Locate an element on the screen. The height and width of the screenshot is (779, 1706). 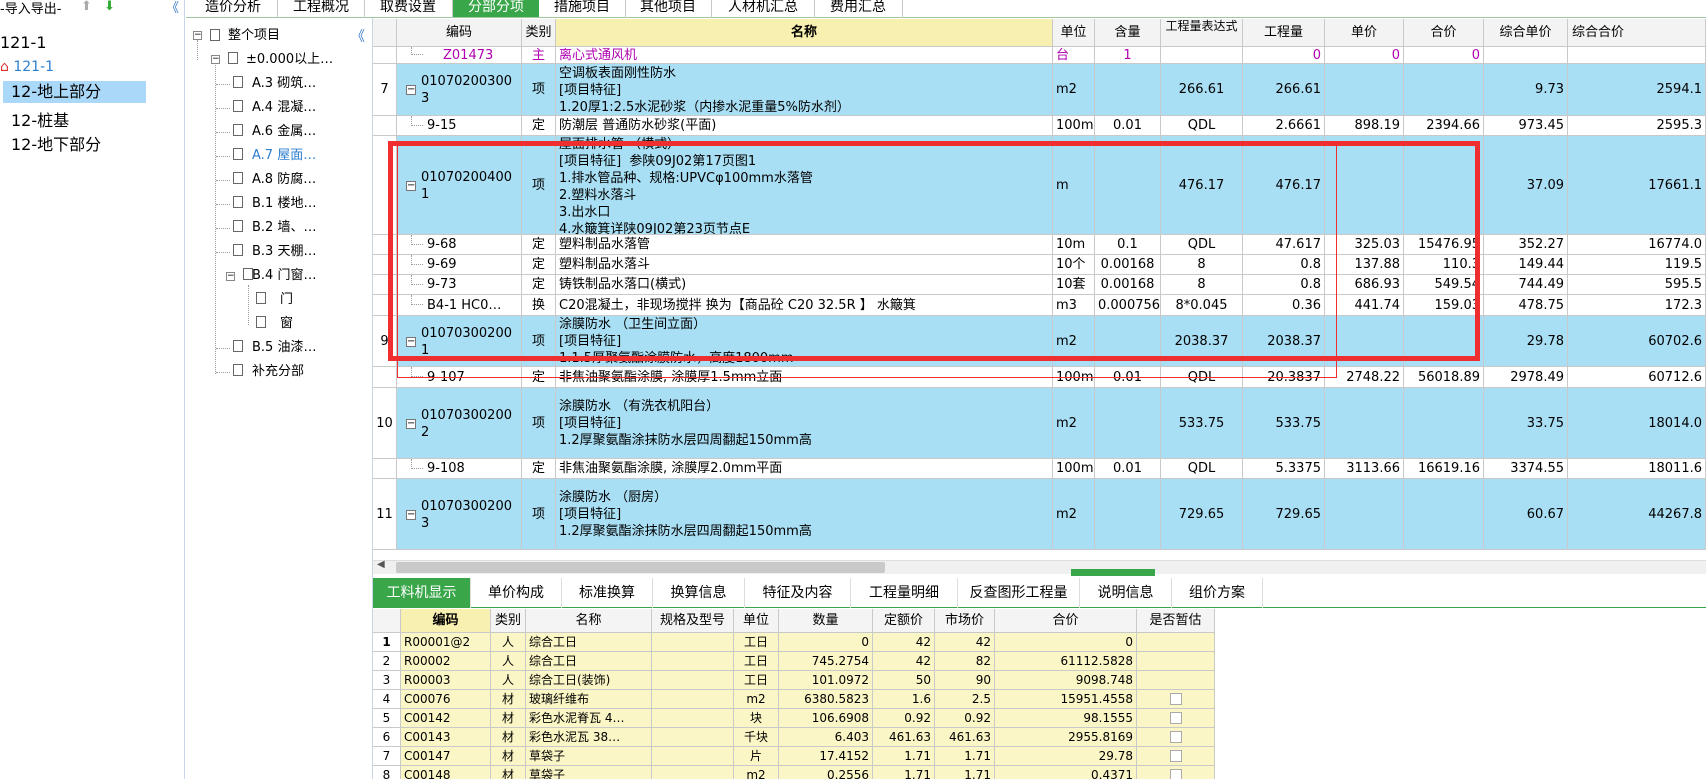
bcell-qty: 106.6908 is located at coordinates (826, 718).